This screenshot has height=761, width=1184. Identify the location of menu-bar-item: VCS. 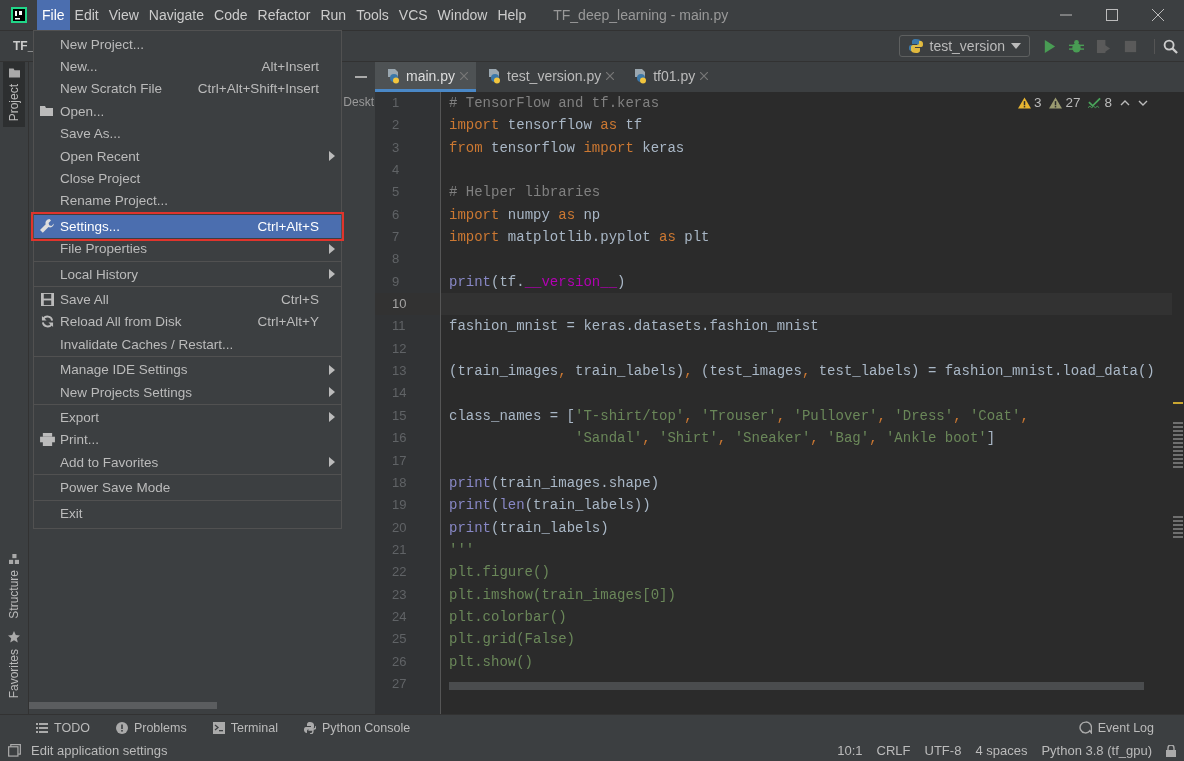
(413, 15).